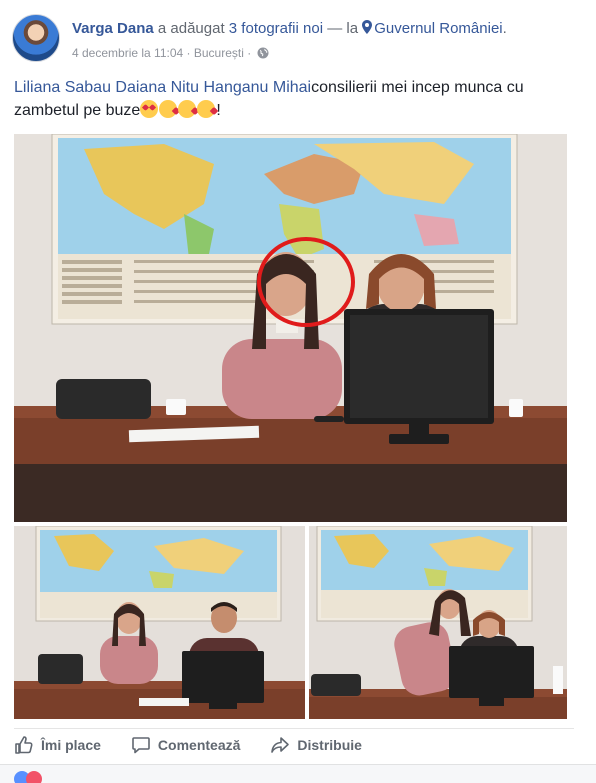  What do you see at coordinates (199, 744) in the screenshot?
I see `comment-label: Comentează` at bounding box center [199, 744].